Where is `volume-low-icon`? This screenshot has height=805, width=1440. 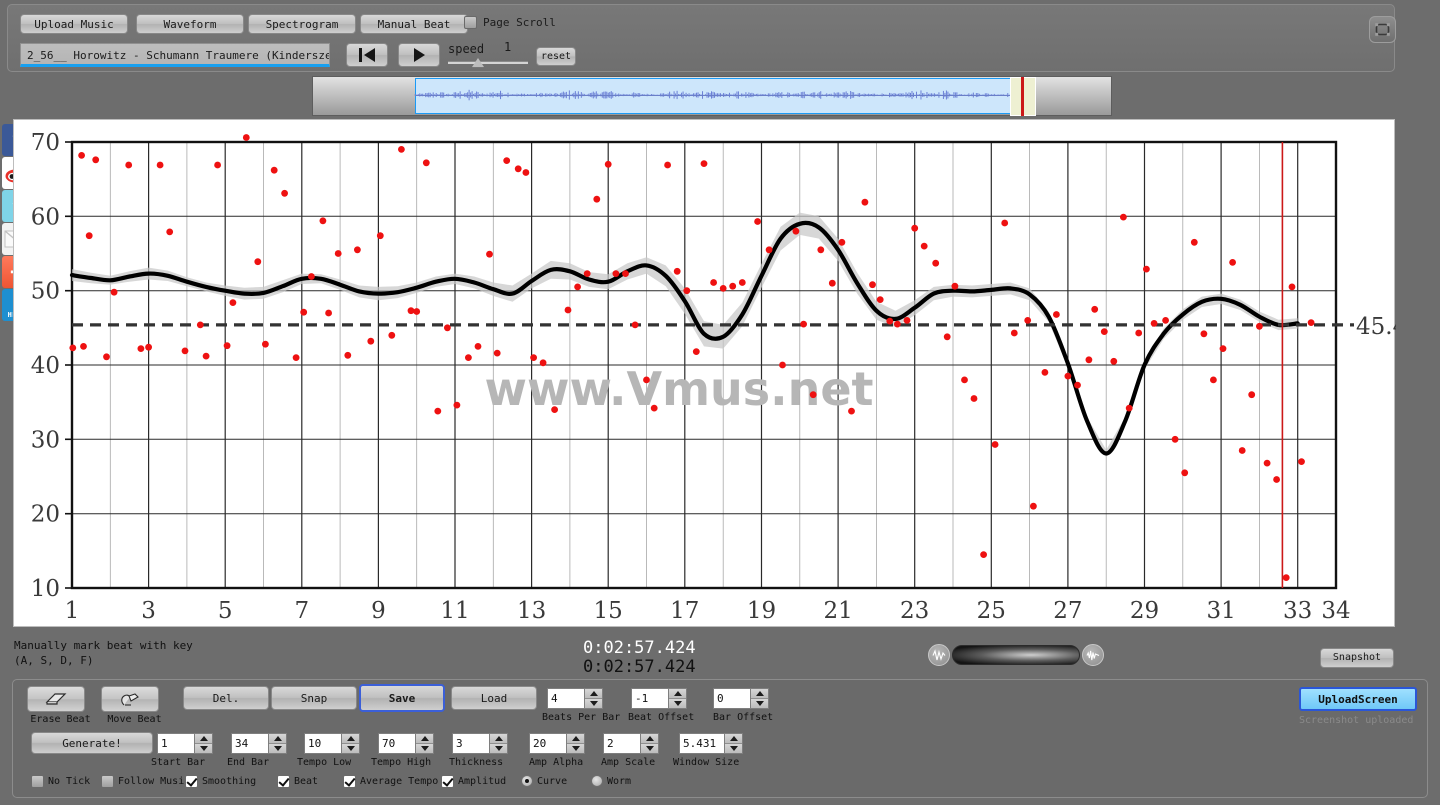
volume-low-icon is located at coordinates (939, 655).